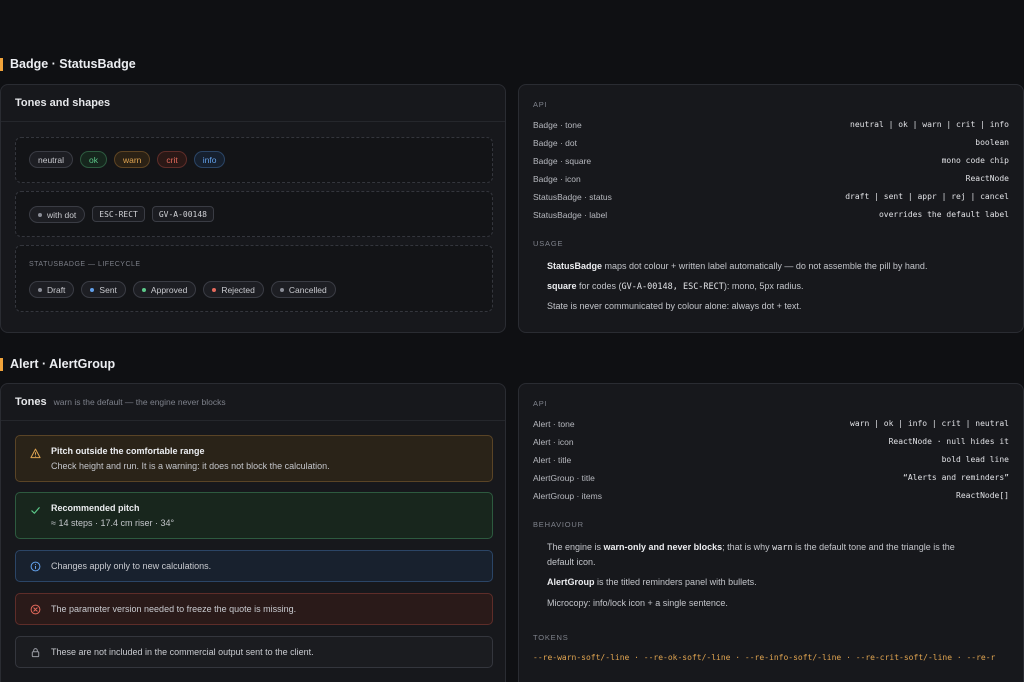 The width and height of the screenshot is (1024, 682). I want to click on tone-pills-row: neutral ok warn crit info, so click(127, 159).